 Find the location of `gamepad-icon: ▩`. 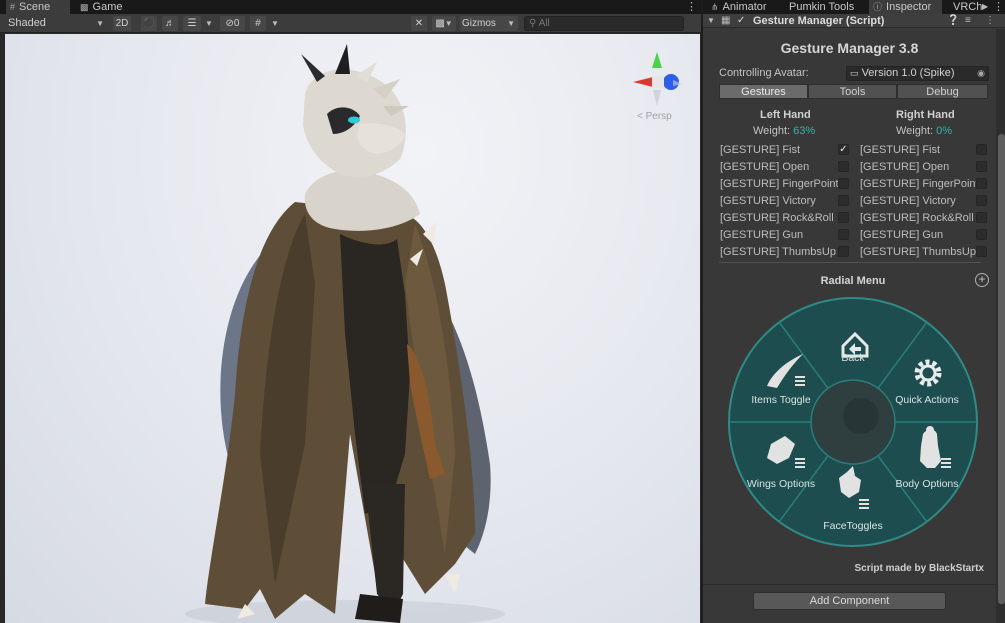

gamepad-icon: ▩ is located at coordinates (84, 7).